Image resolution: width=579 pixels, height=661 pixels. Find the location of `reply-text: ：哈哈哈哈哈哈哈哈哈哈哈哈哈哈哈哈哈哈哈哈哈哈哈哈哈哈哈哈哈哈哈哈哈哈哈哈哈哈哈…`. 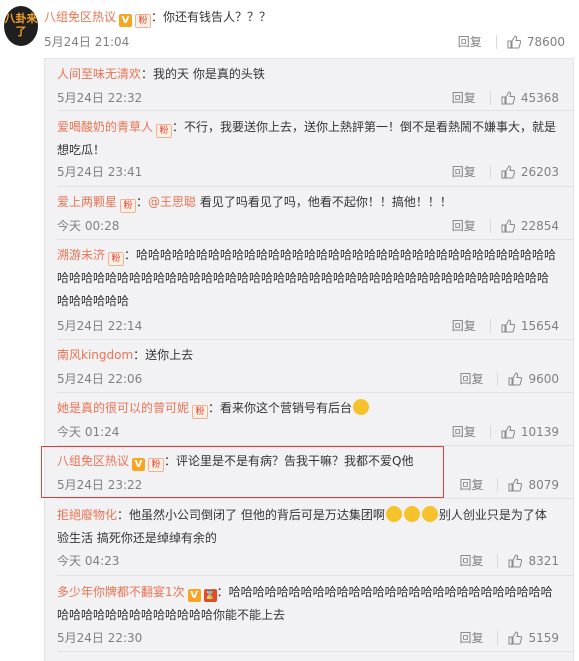

reply-text: ：哈哈哈哈哈哈哈哈哈哈哈哈哈哈哈哈哈哈哈哈哈哈哈哈哈哈哈哈哈哈哈哈哈哈哈哈哈哈哈… is located at coordinates (307, 278).